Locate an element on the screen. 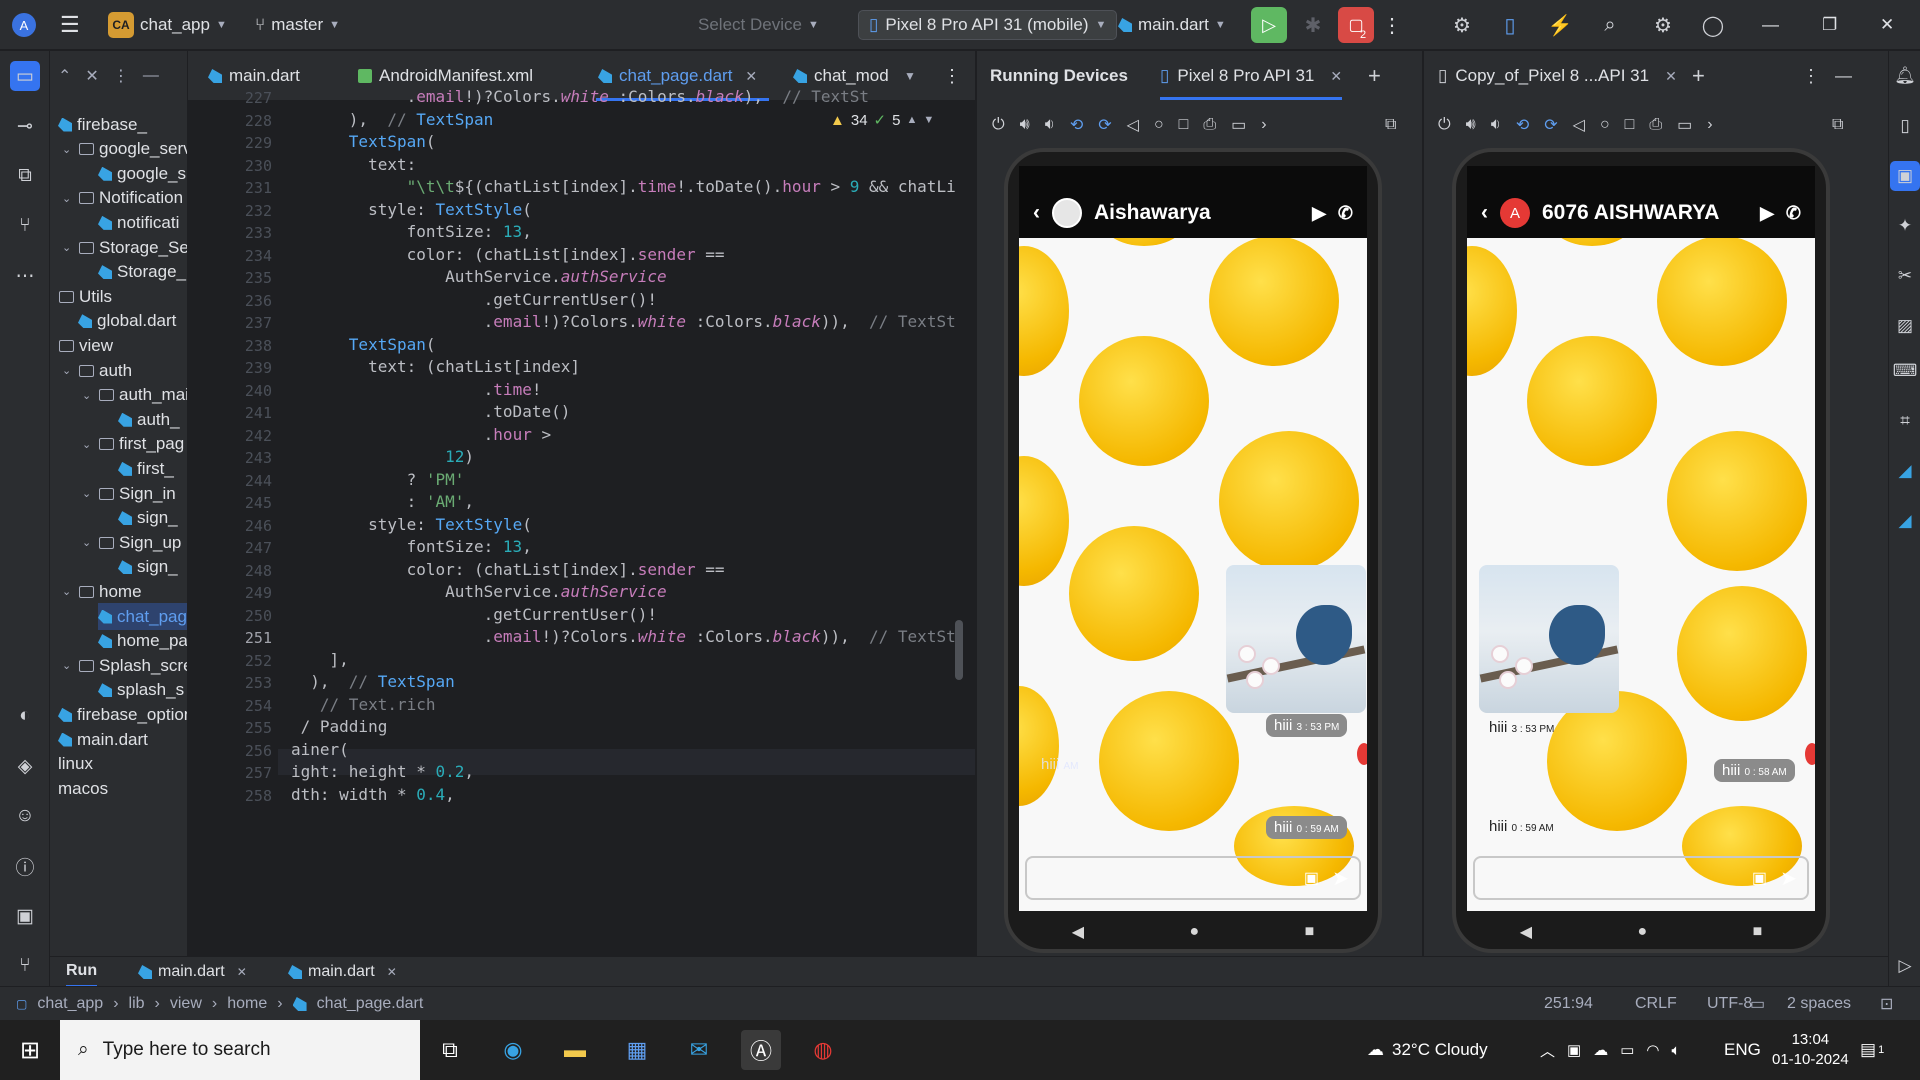 The width and height of the screenshot is (1920, 1080). add-device-icon: + is located at coordinates (1374, 76).